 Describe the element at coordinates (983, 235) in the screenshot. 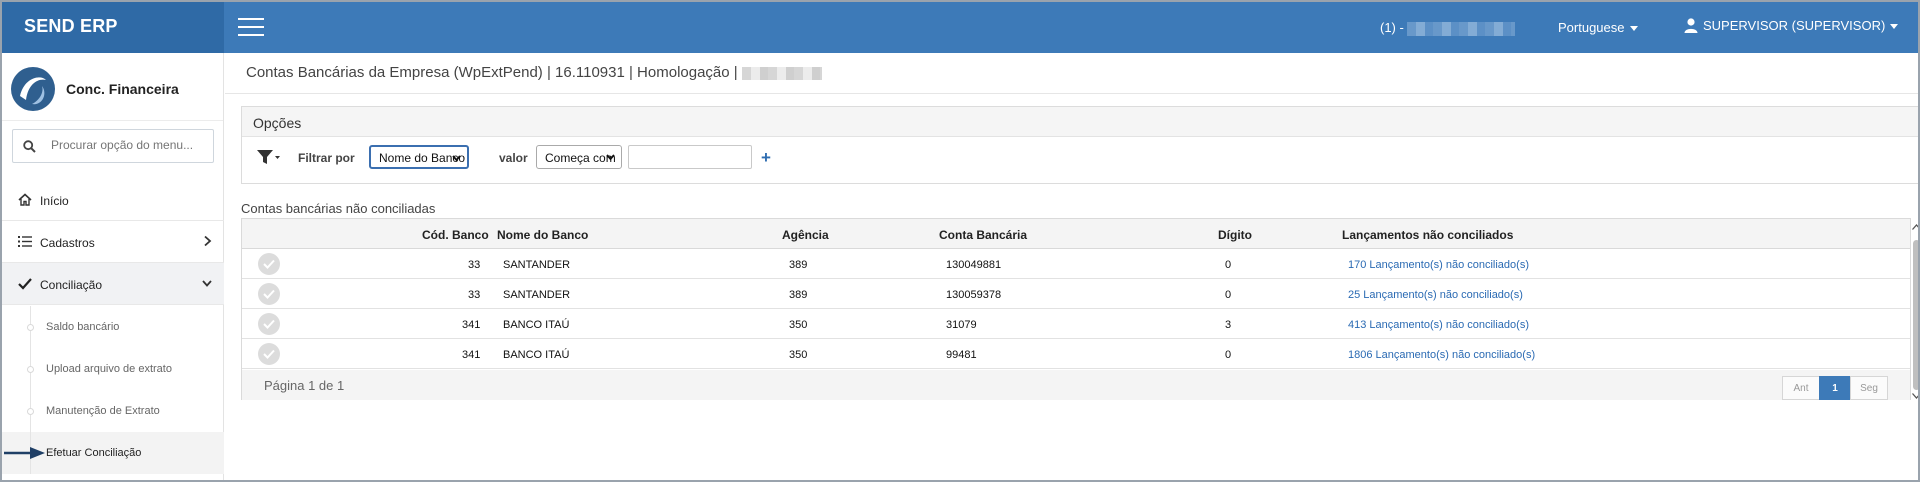

I see `column-header-conta-bancaria: Conta Bancária` at that location.